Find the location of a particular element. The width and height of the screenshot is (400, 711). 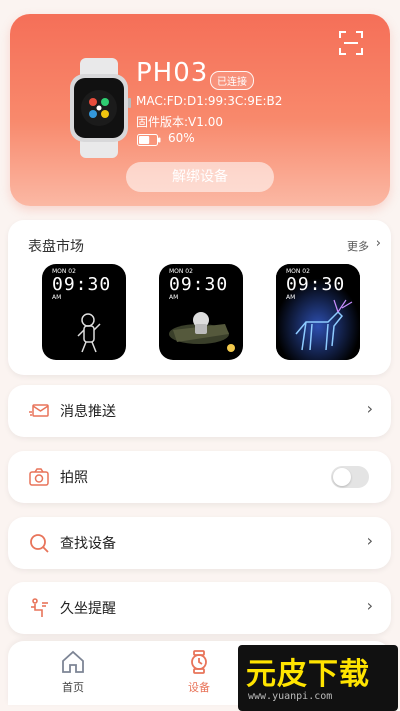

home-icon is located at coordinates (73, 661).